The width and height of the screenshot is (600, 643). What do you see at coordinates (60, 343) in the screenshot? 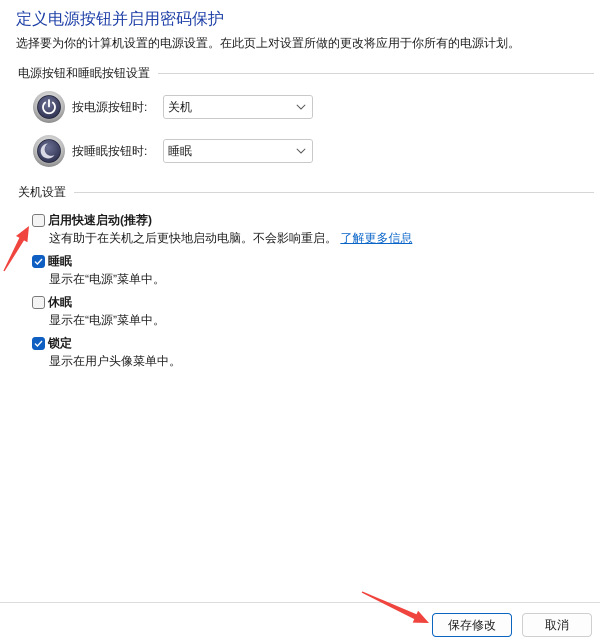
I see `option-label: 锁定` at bounding box center [60, 343].